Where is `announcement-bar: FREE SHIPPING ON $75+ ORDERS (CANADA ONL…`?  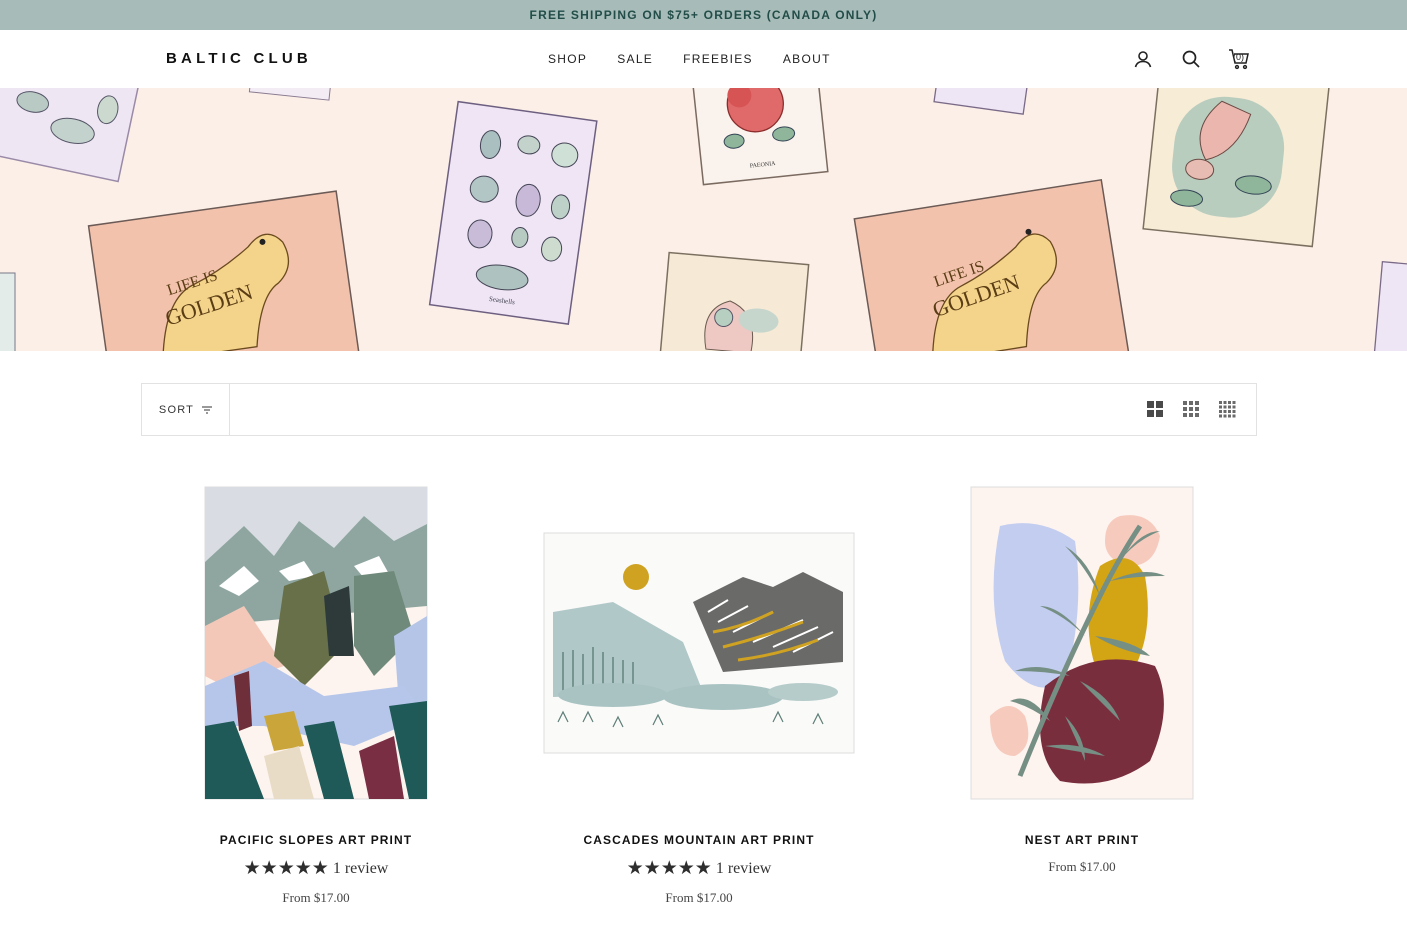 announcement-bar: FREE SHIPPING ON $75+ ORDERS (CANADA ONL… is located at coordinates (703, 15).